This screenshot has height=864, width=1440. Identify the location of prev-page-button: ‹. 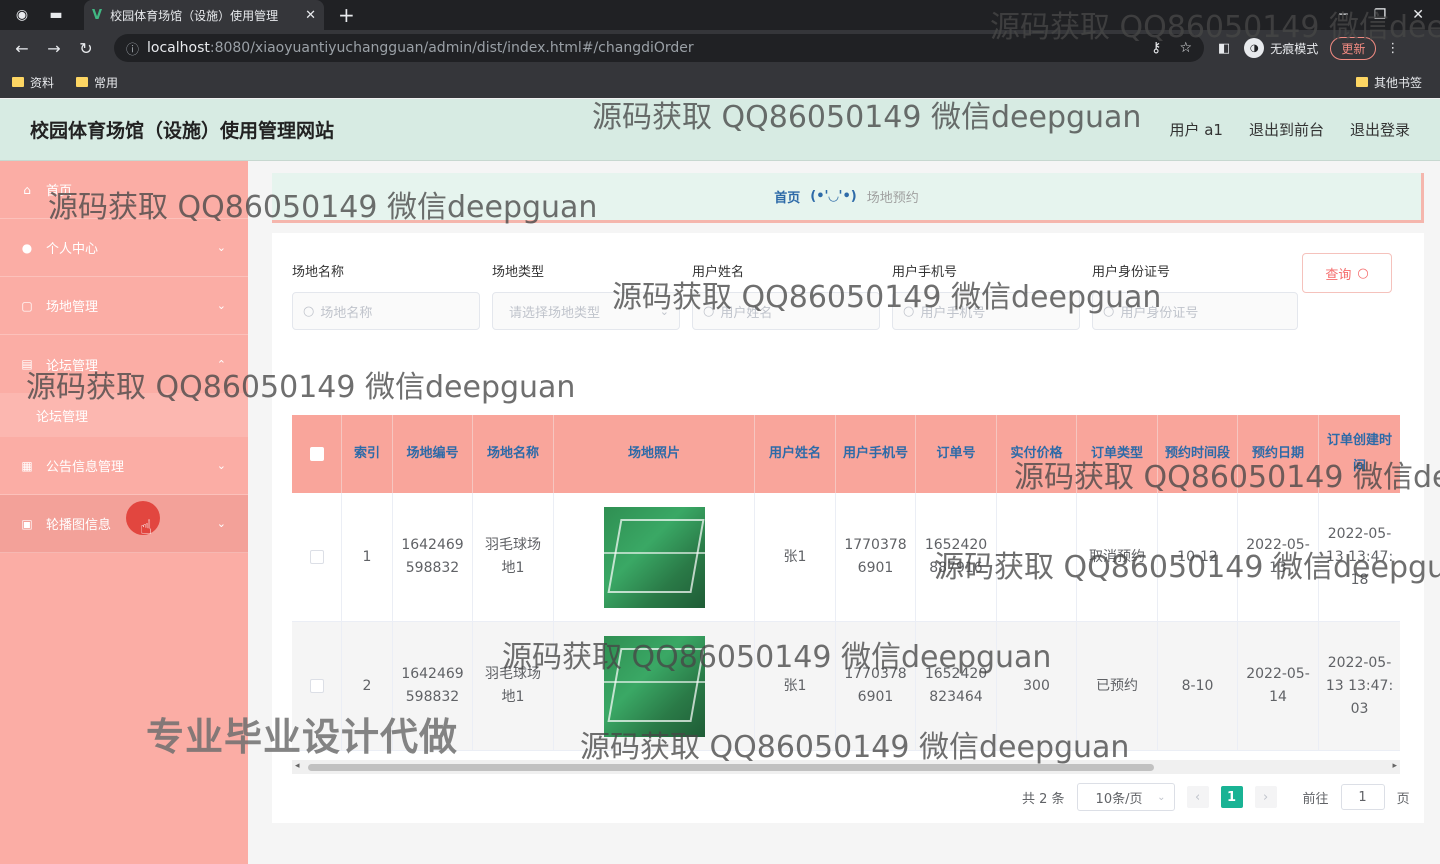
(1197, 797).